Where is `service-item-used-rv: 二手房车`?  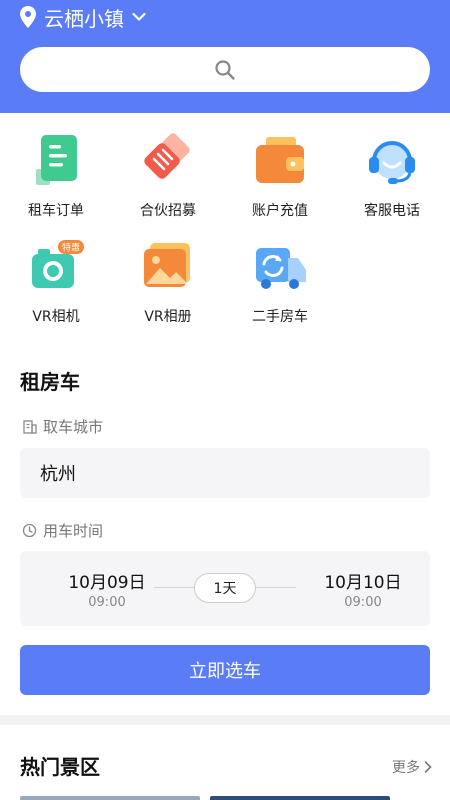 service-item-used-rv: 二手房车 is located at coordinates (280, 285).